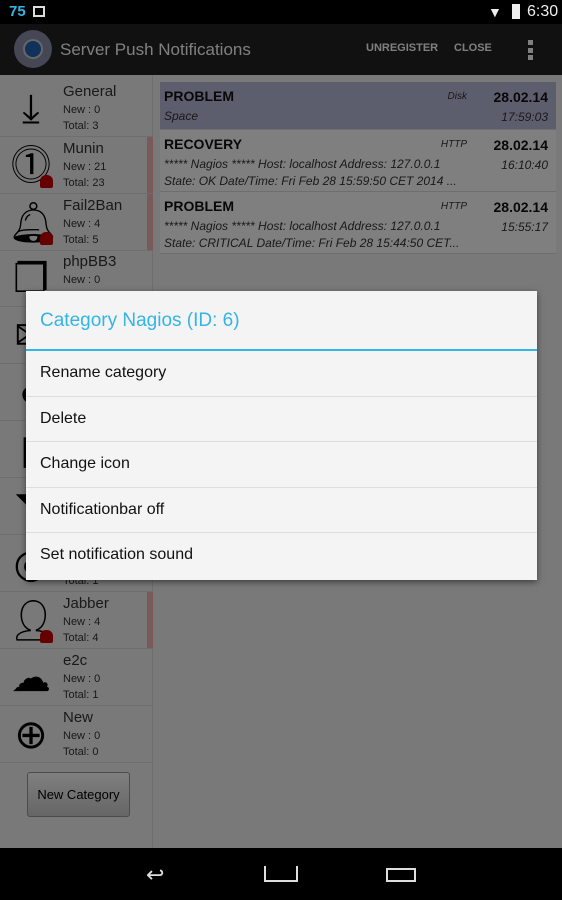  Describe the element at coordinates (516, 11) in the screenshot. I see `battery-icon` at that location.